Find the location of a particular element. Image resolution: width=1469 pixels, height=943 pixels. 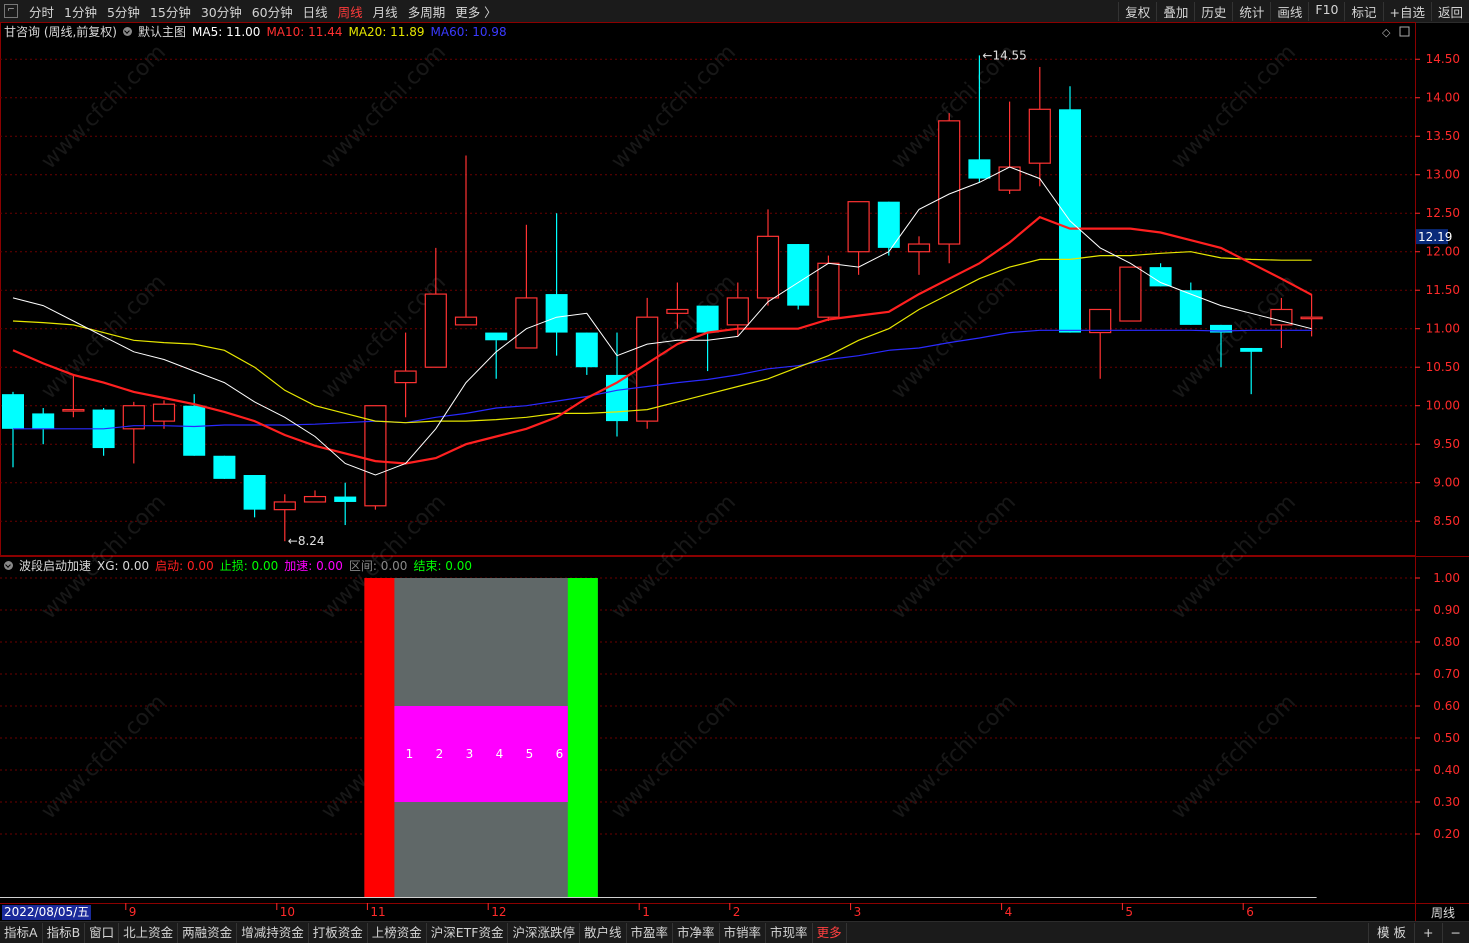

indicator-tab: 上榜资金 is located at coordinates (397, 932).